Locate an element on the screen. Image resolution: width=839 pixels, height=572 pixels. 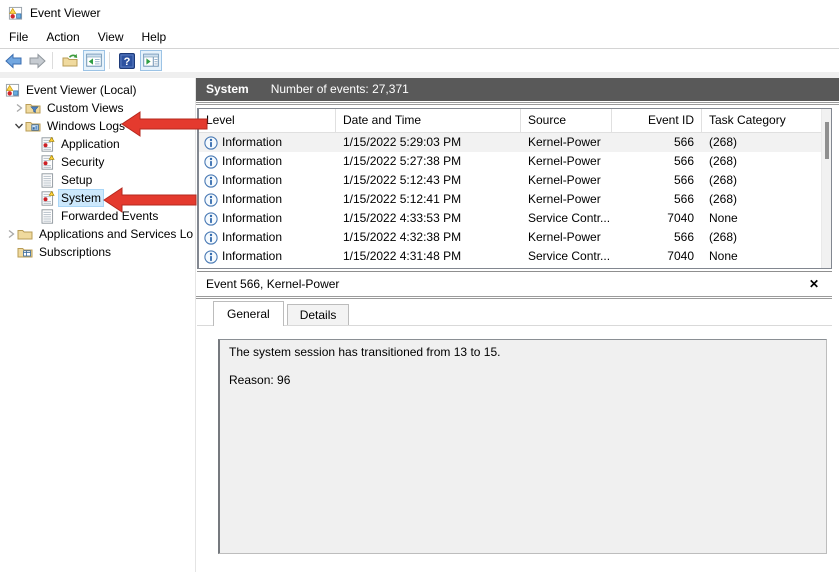
sidebar-item-setup: Setup is located at coordinates (97, 180).